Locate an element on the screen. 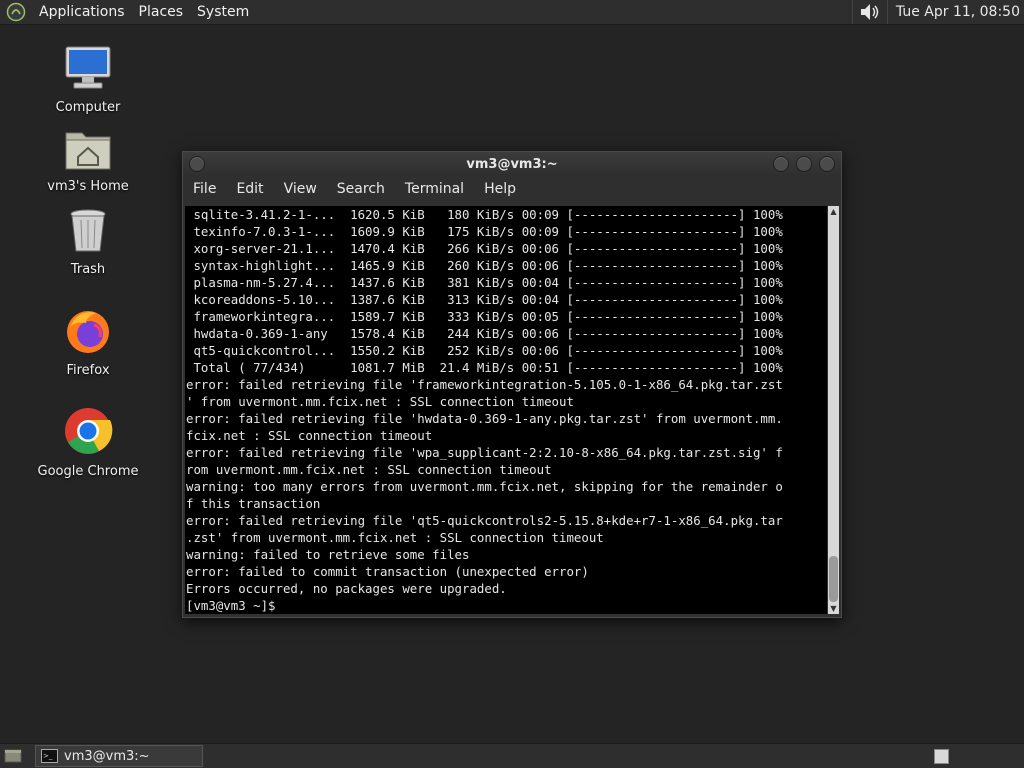 This screenshot has height=768, width=1024. desktop-icon-label: Computer is located at coordinates (88, 107).